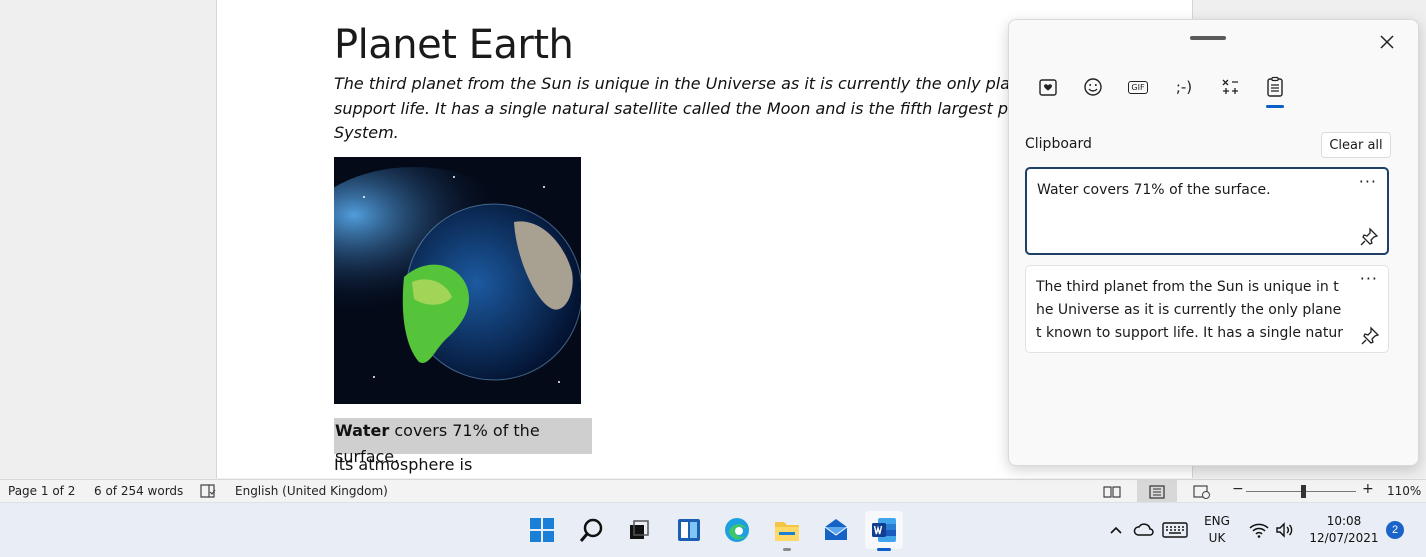  I want to click on tab-gif: GIF, so click(1138, 87).